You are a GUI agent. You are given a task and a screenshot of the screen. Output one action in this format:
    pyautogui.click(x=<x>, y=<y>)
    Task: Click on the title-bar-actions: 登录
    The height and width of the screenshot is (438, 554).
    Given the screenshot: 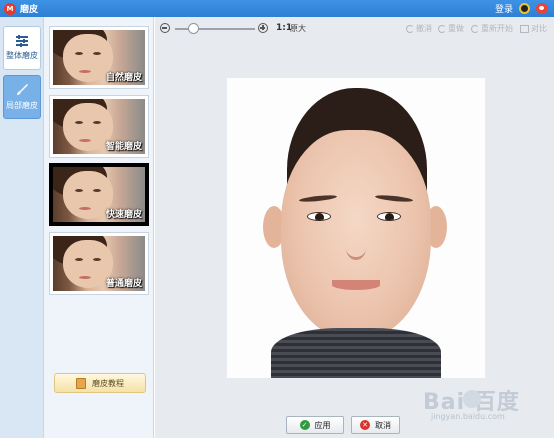 What is the action you would take?
    pyautogui.click(x=521, y=8)
    